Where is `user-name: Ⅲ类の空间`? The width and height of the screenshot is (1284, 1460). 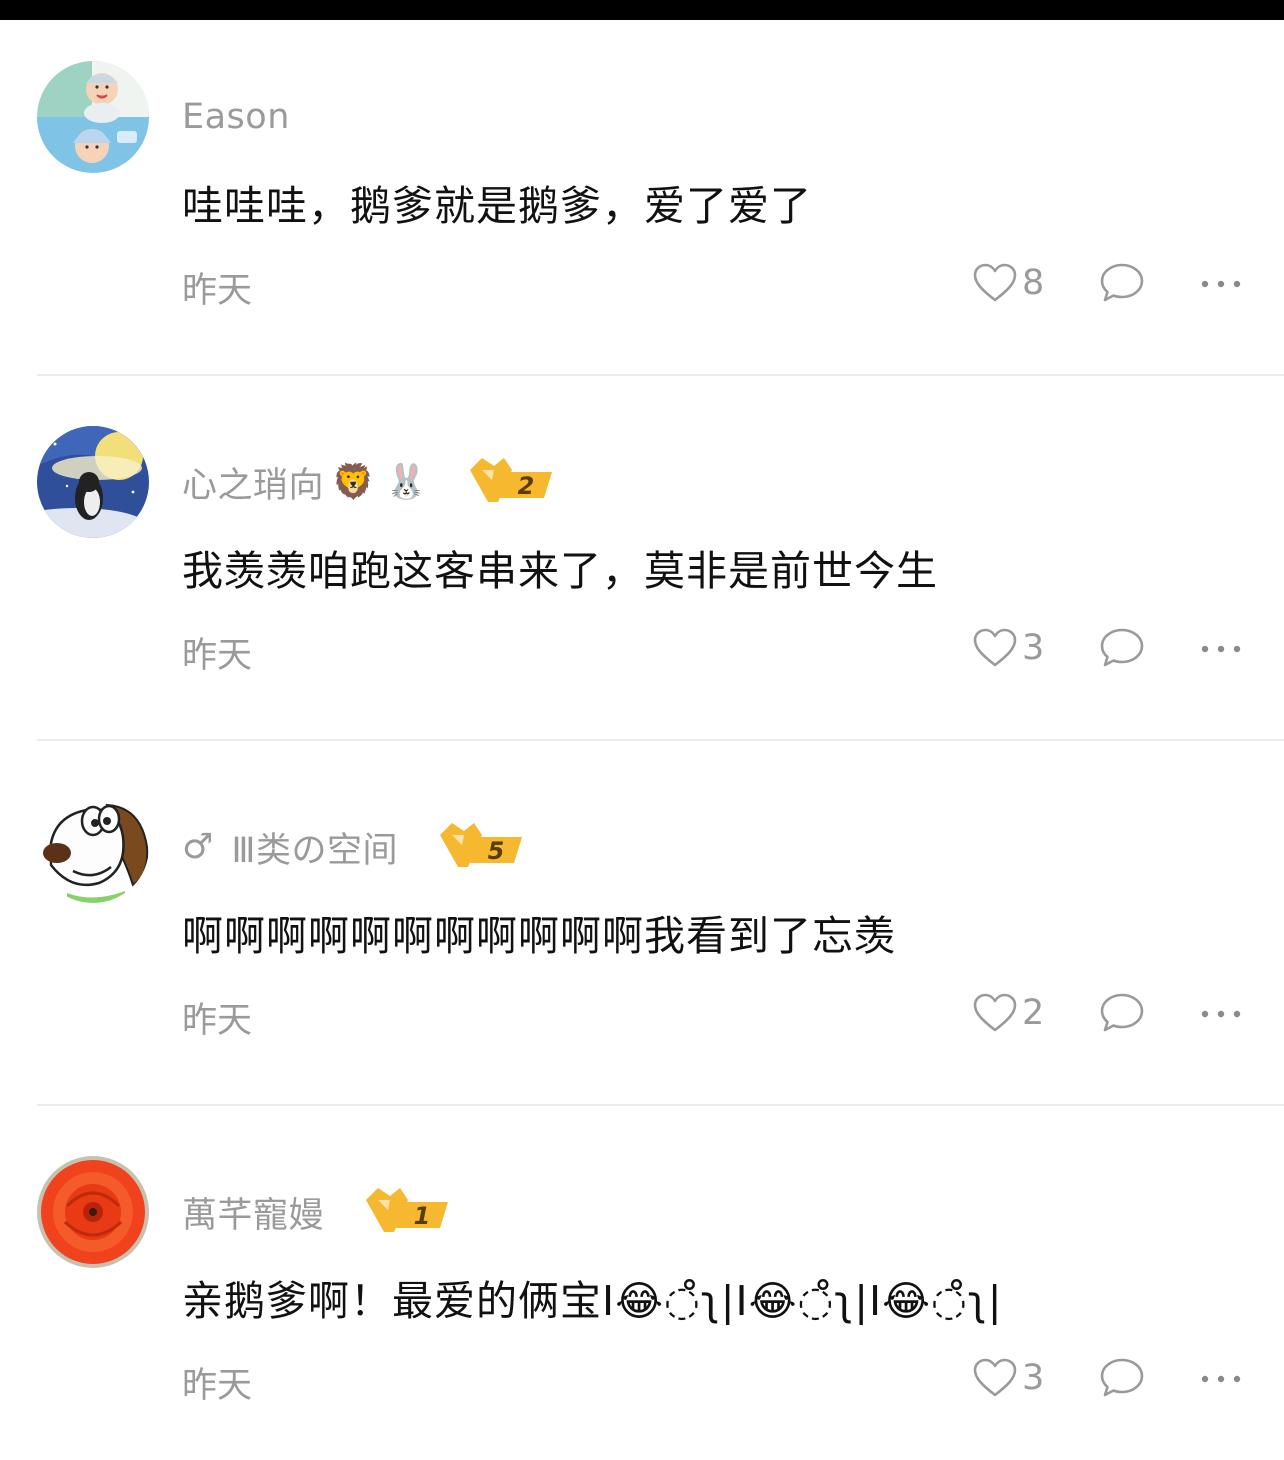 user-name: Ⅲ类の空间 is located at coordinates (314, 847).